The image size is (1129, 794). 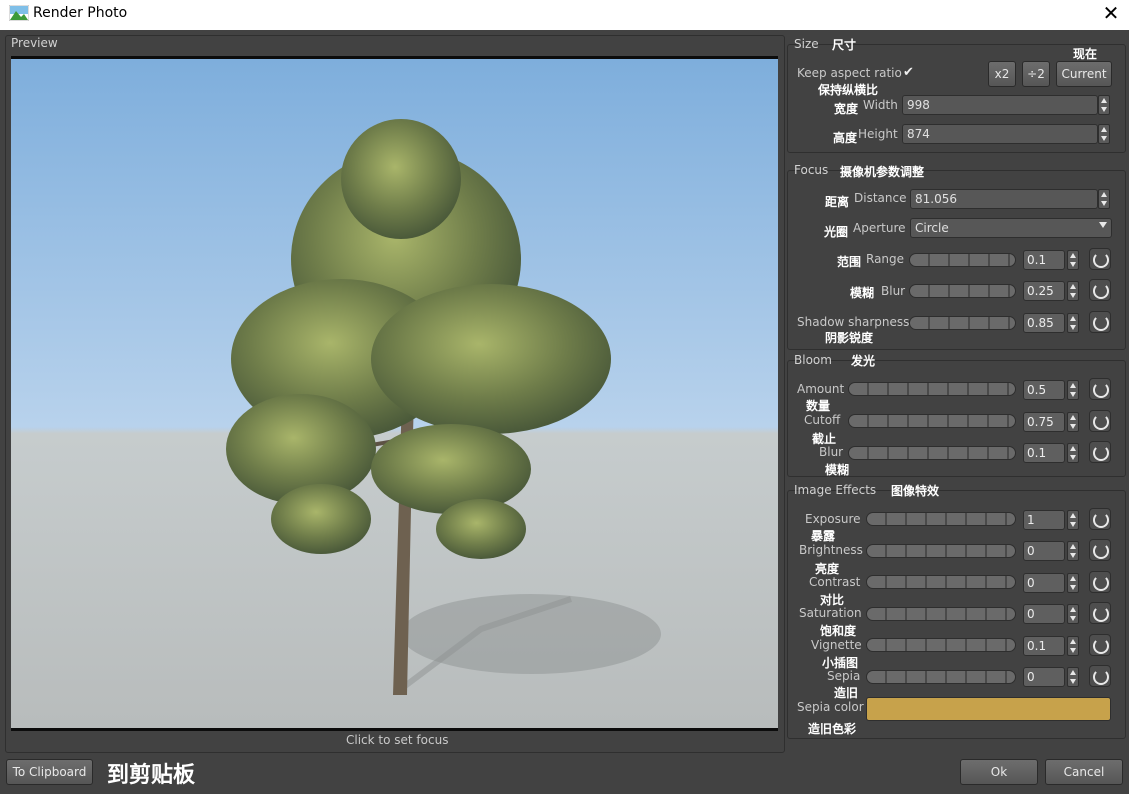 What do you see at coordinates (1100, 582) in the screenshot?
I see `contrast-reset-icon` at bounding box center [1100, 582].